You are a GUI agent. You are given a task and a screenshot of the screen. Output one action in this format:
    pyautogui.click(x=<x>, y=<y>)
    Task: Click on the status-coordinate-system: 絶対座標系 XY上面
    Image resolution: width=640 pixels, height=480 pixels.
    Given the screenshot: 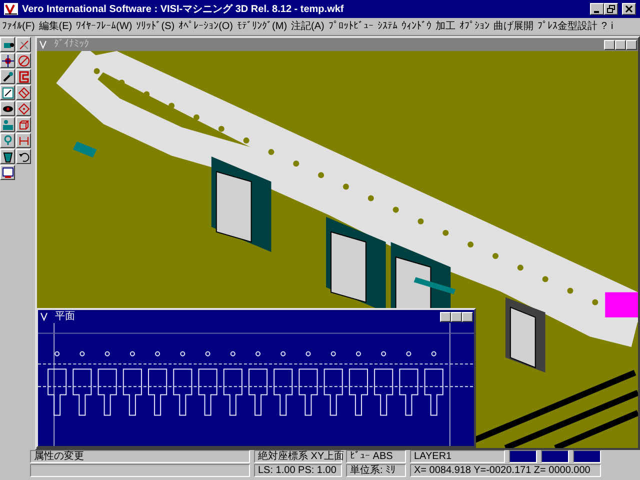 What is the action you would take?
    pyautogui.click(x=298, y=456)
    